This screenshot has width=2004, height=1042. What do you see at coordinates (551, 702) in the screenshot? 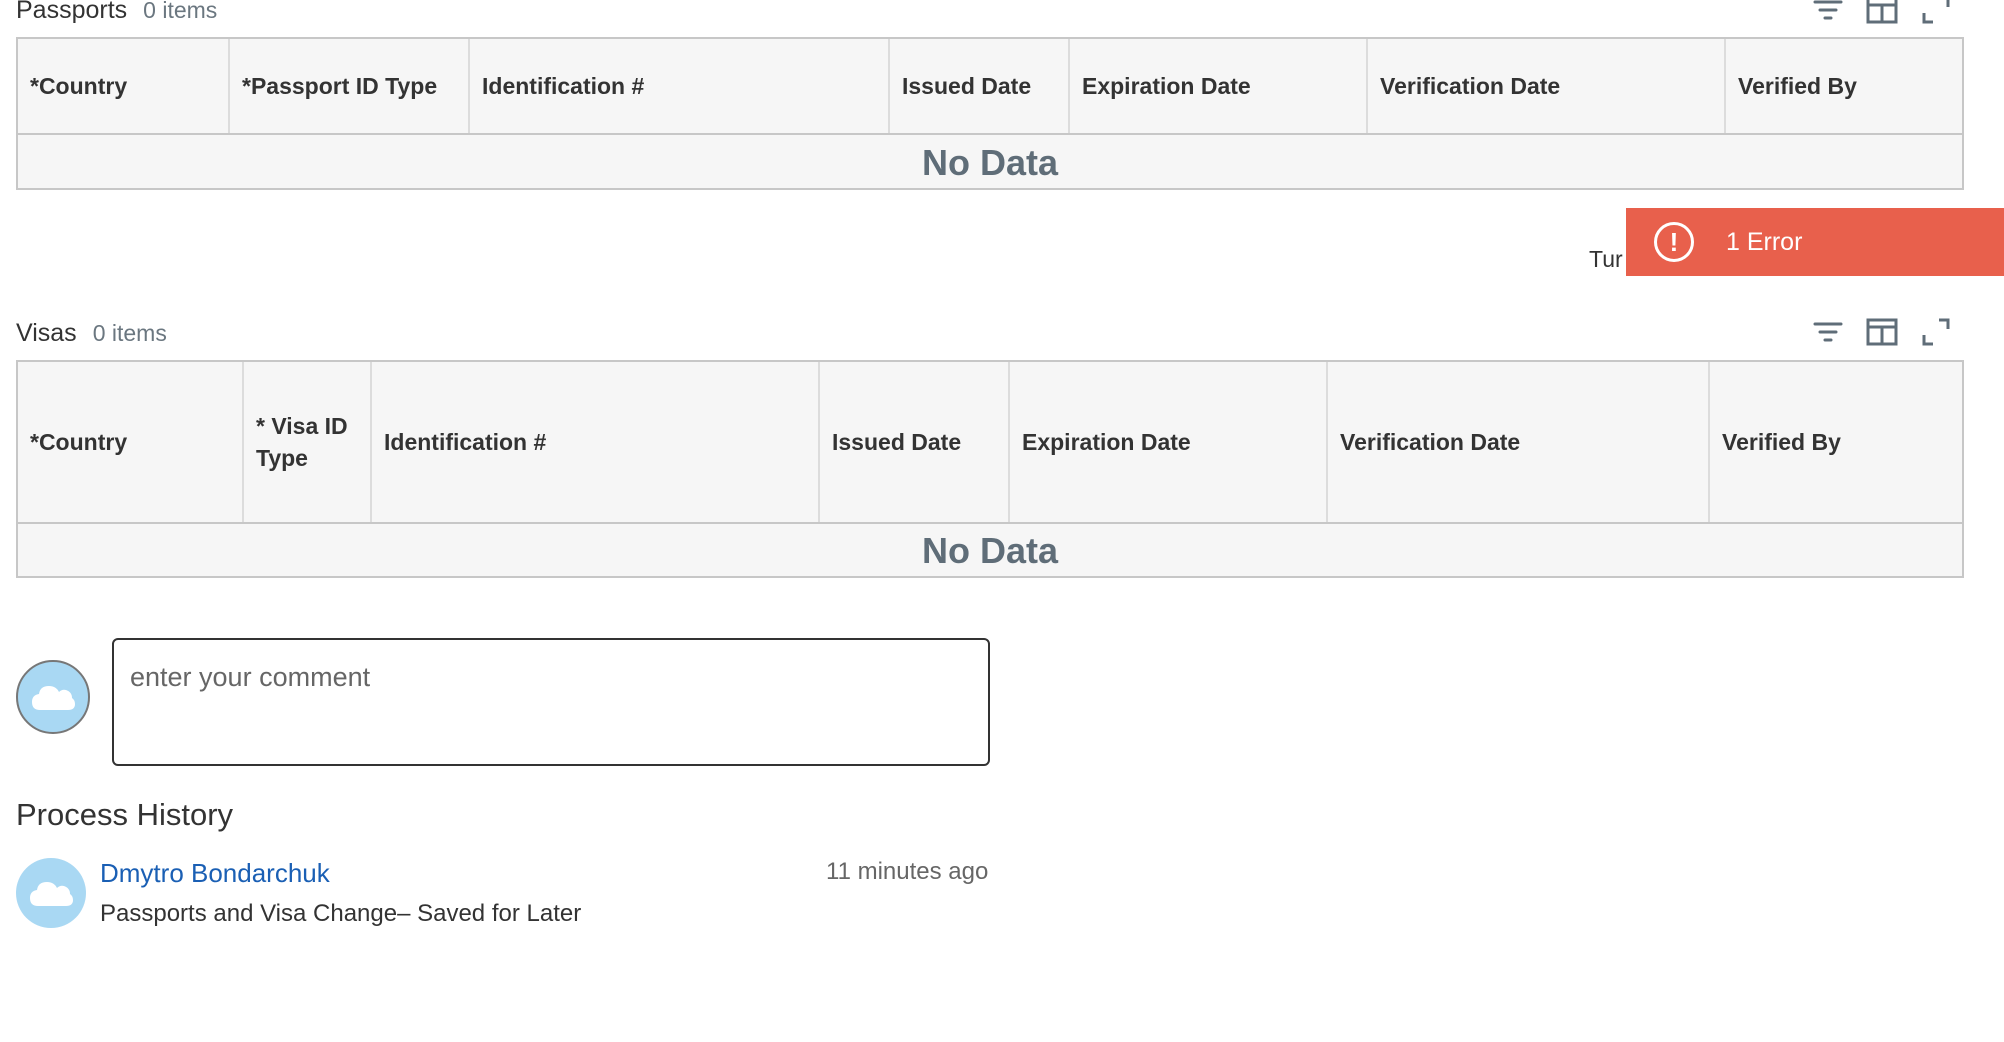
I see `comment-input: enter your comment` at bounding box center [551, 702].